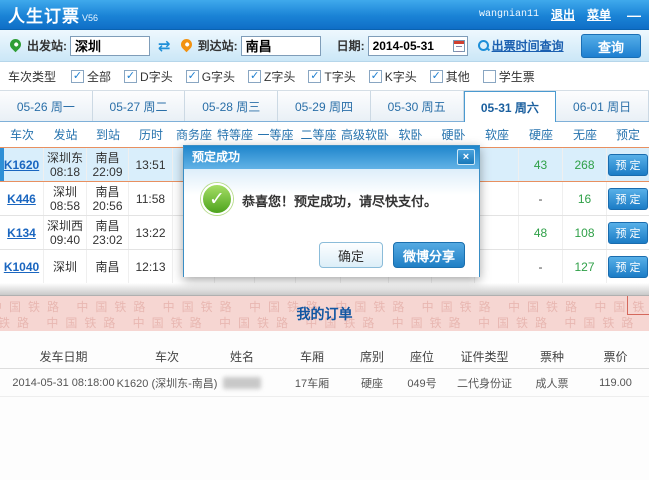 This screenshot has width=649, height=480. What do you see at coordinates (217, 199) in the screenshot?
I see `success-check-icon: ✓` at bounding box center [217, 199].